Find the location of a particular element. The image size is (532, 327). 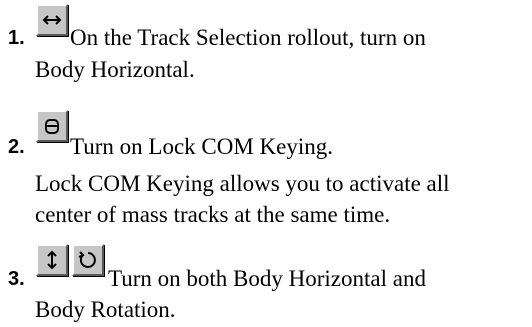

step-3-text: Turn on both Body Horizontal and is located at coordinates (267, 278).